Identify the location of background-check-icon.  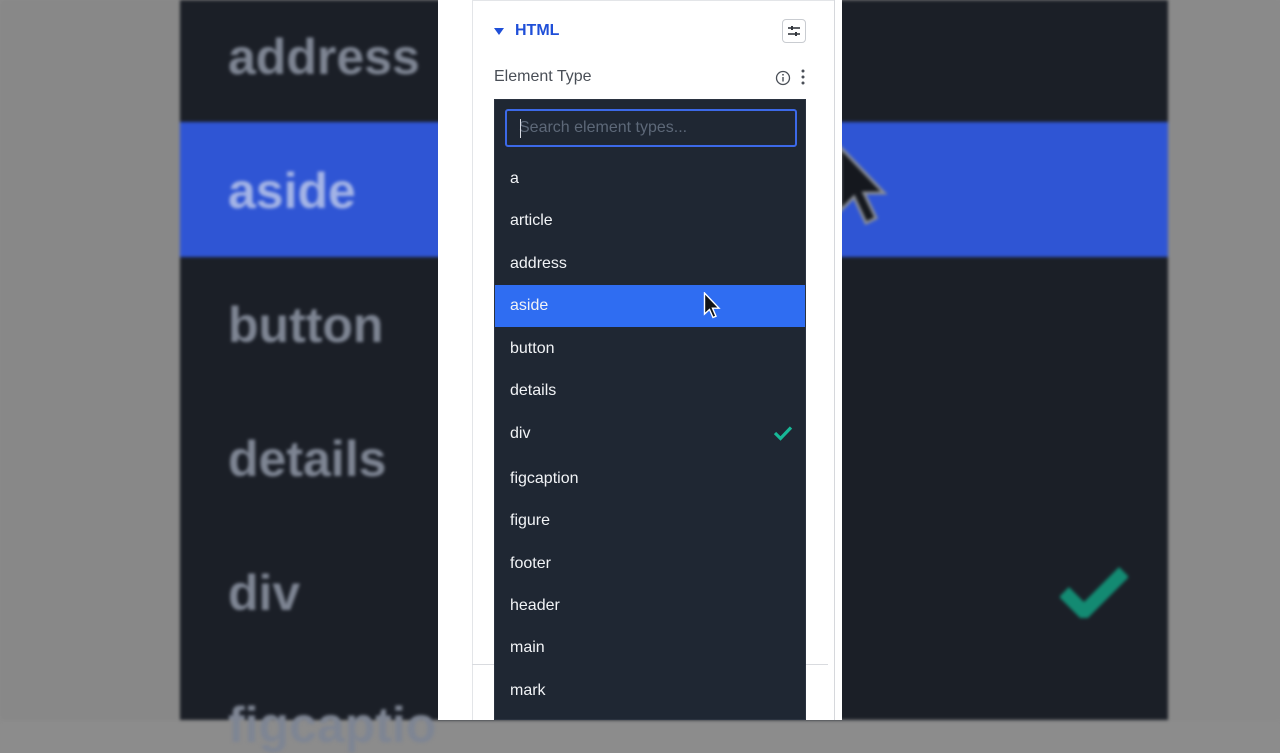
(1094, 592).